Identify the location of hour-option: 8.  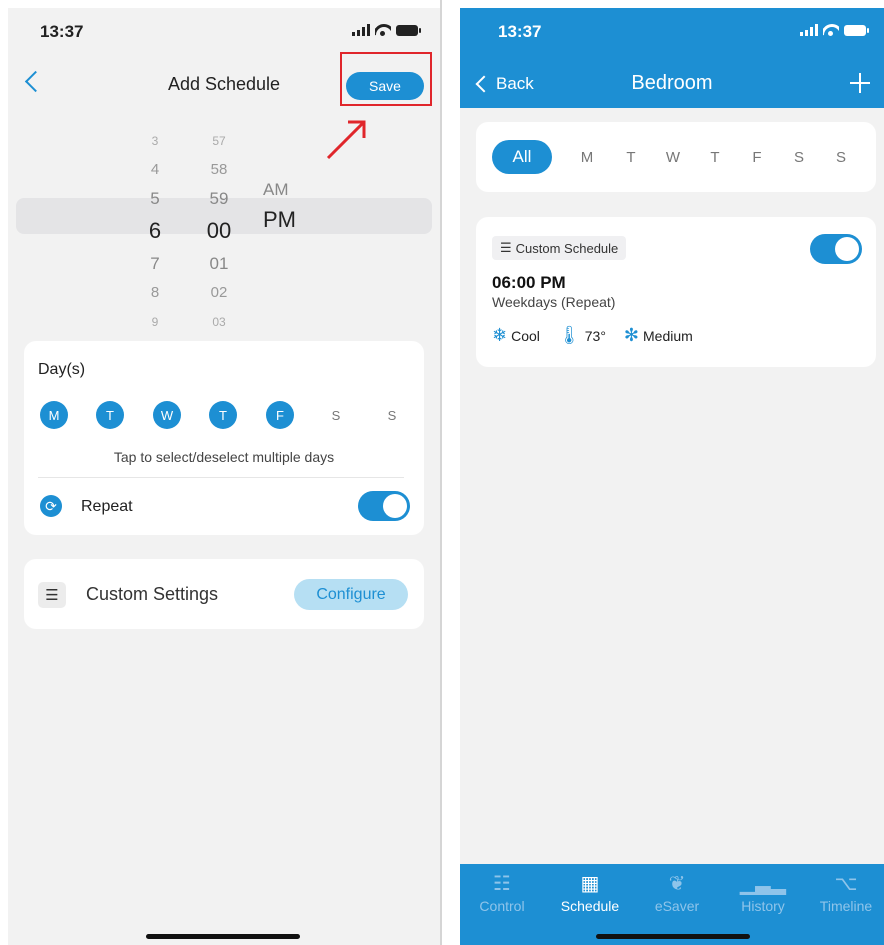
(155, 292).